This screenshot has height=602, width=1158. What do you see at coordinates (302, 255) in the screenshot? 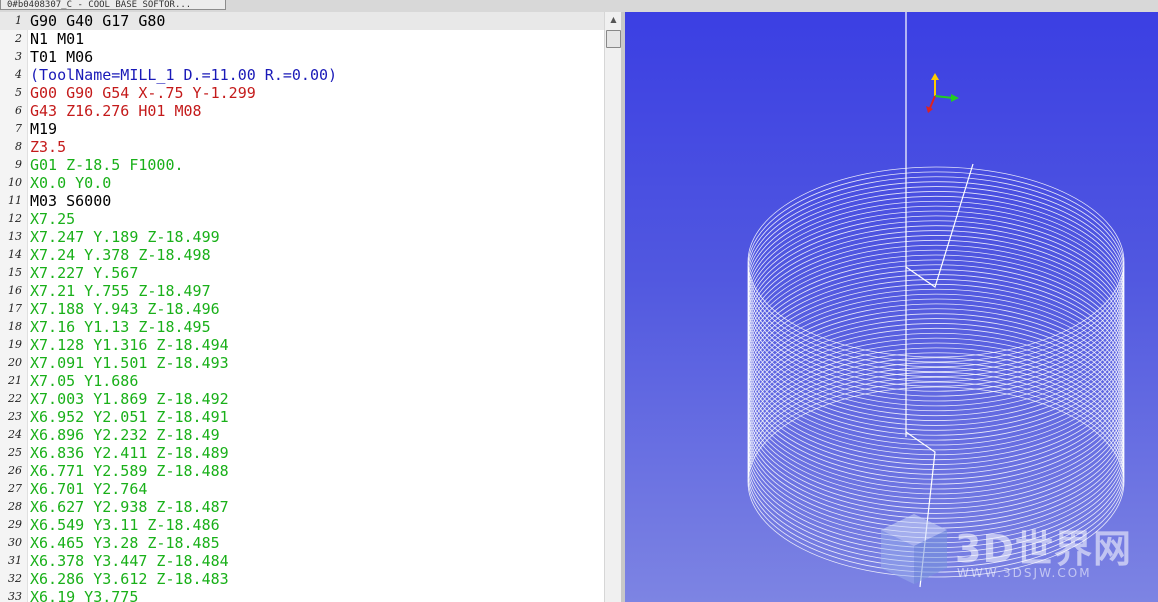
I see `code-line: 14 X7.24 Y.378 Z-18.498` at bounding box center [302, 255].